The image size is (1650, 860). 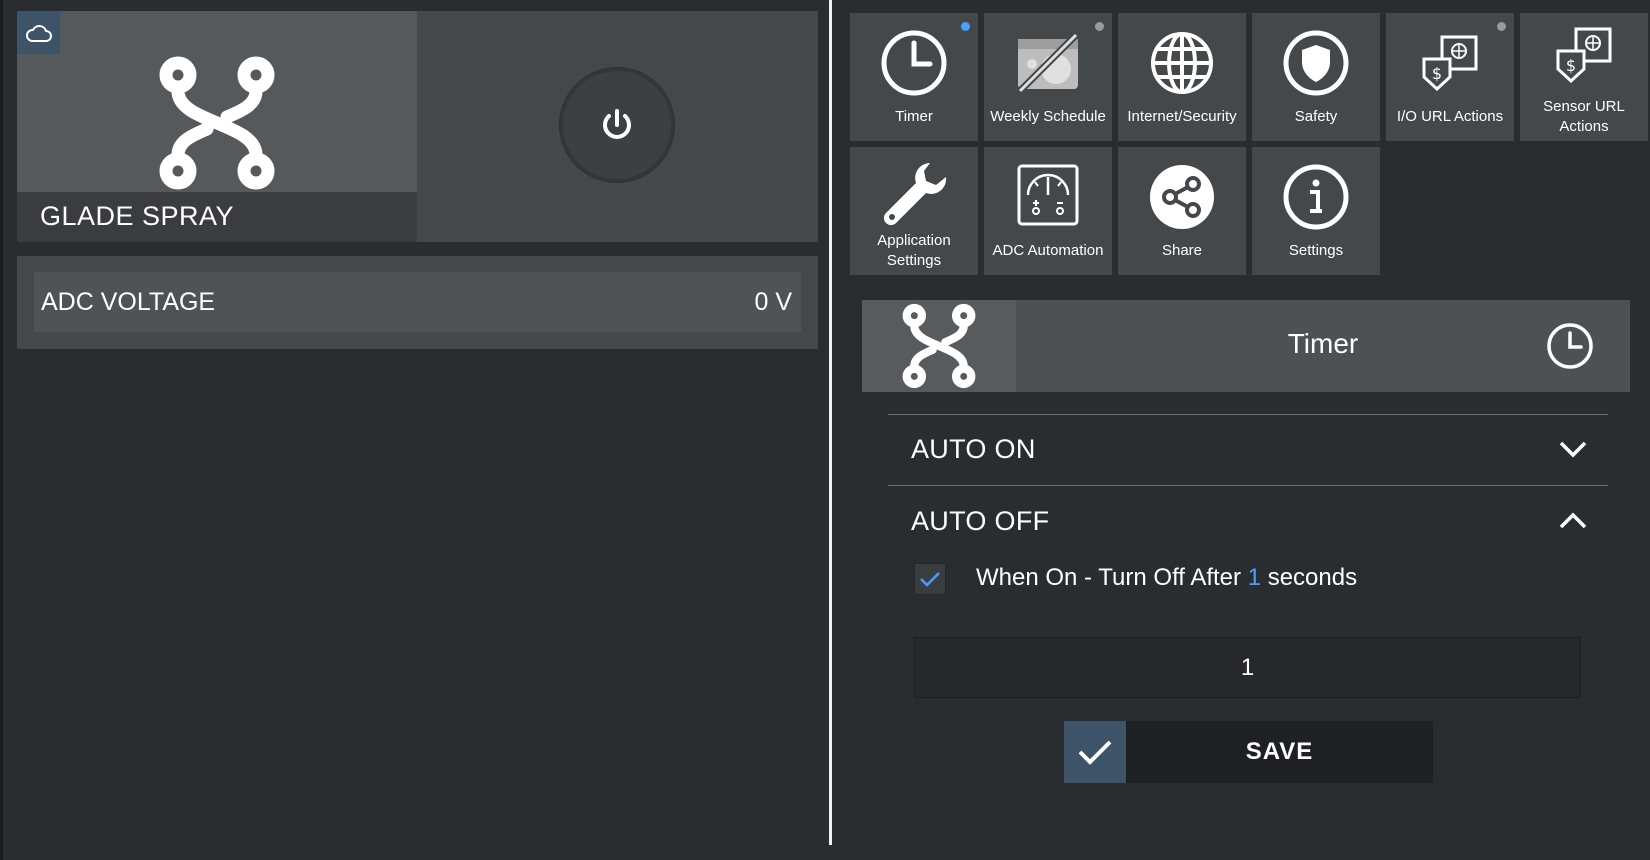 I want to click on tile-label: Settings, so click(x=1316, y=250).